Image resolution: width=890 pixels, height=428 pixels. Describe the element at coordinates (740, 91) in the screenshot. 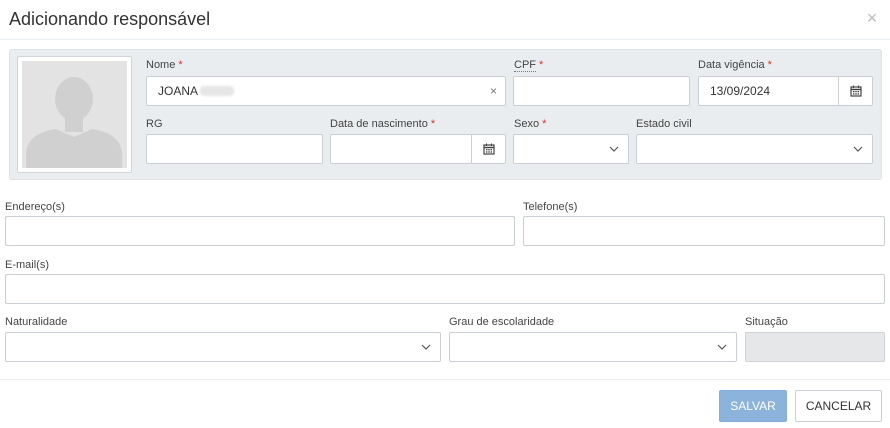

I see `data-vigencia-value: 13/09/2024` at that location.